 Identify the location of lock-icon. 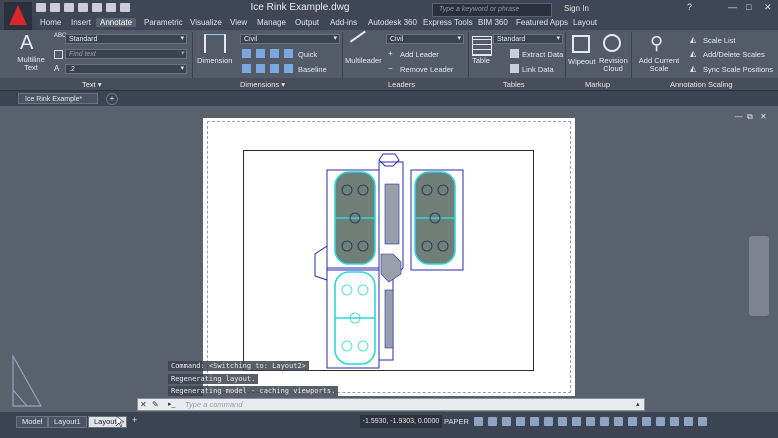
(646, 422).